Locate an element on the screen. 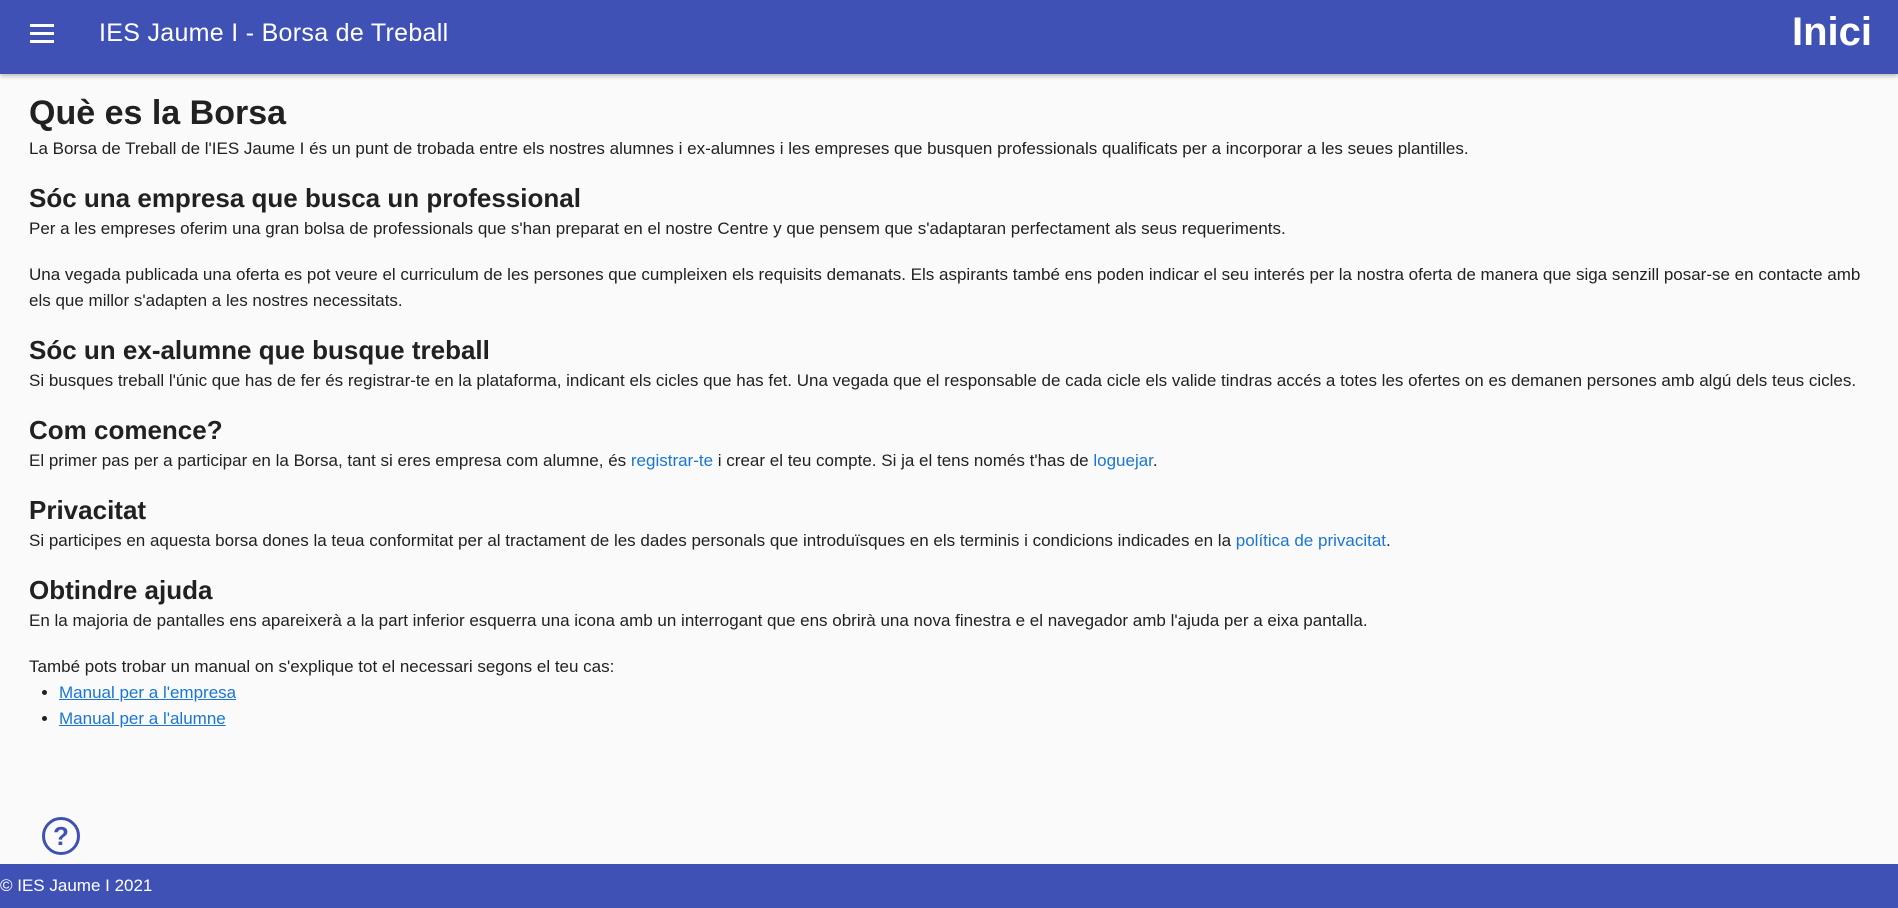  menu-icon is located at coordinates (42, 36).